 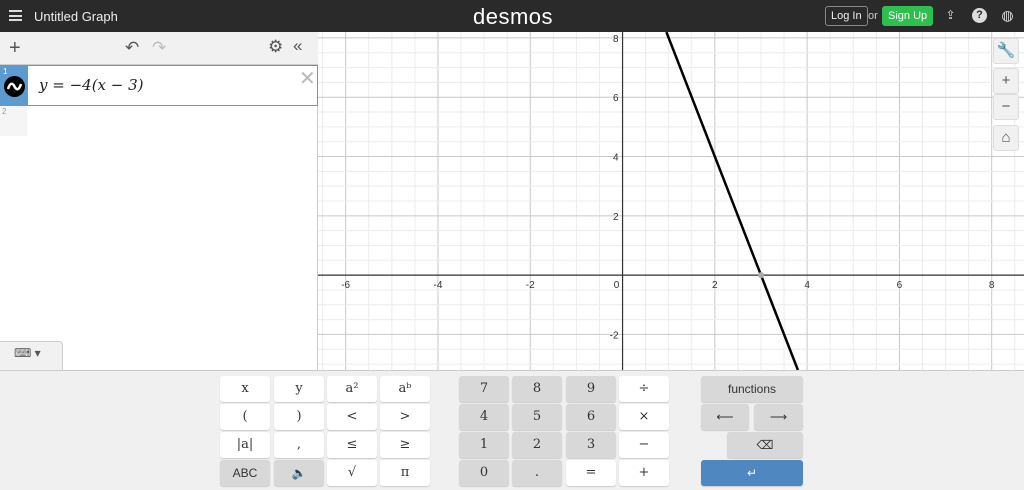 What do you see at coordinates (1006, 138) in the screenshot?
I see `home-icon: ⌂` at bounding box center [1006, 138].